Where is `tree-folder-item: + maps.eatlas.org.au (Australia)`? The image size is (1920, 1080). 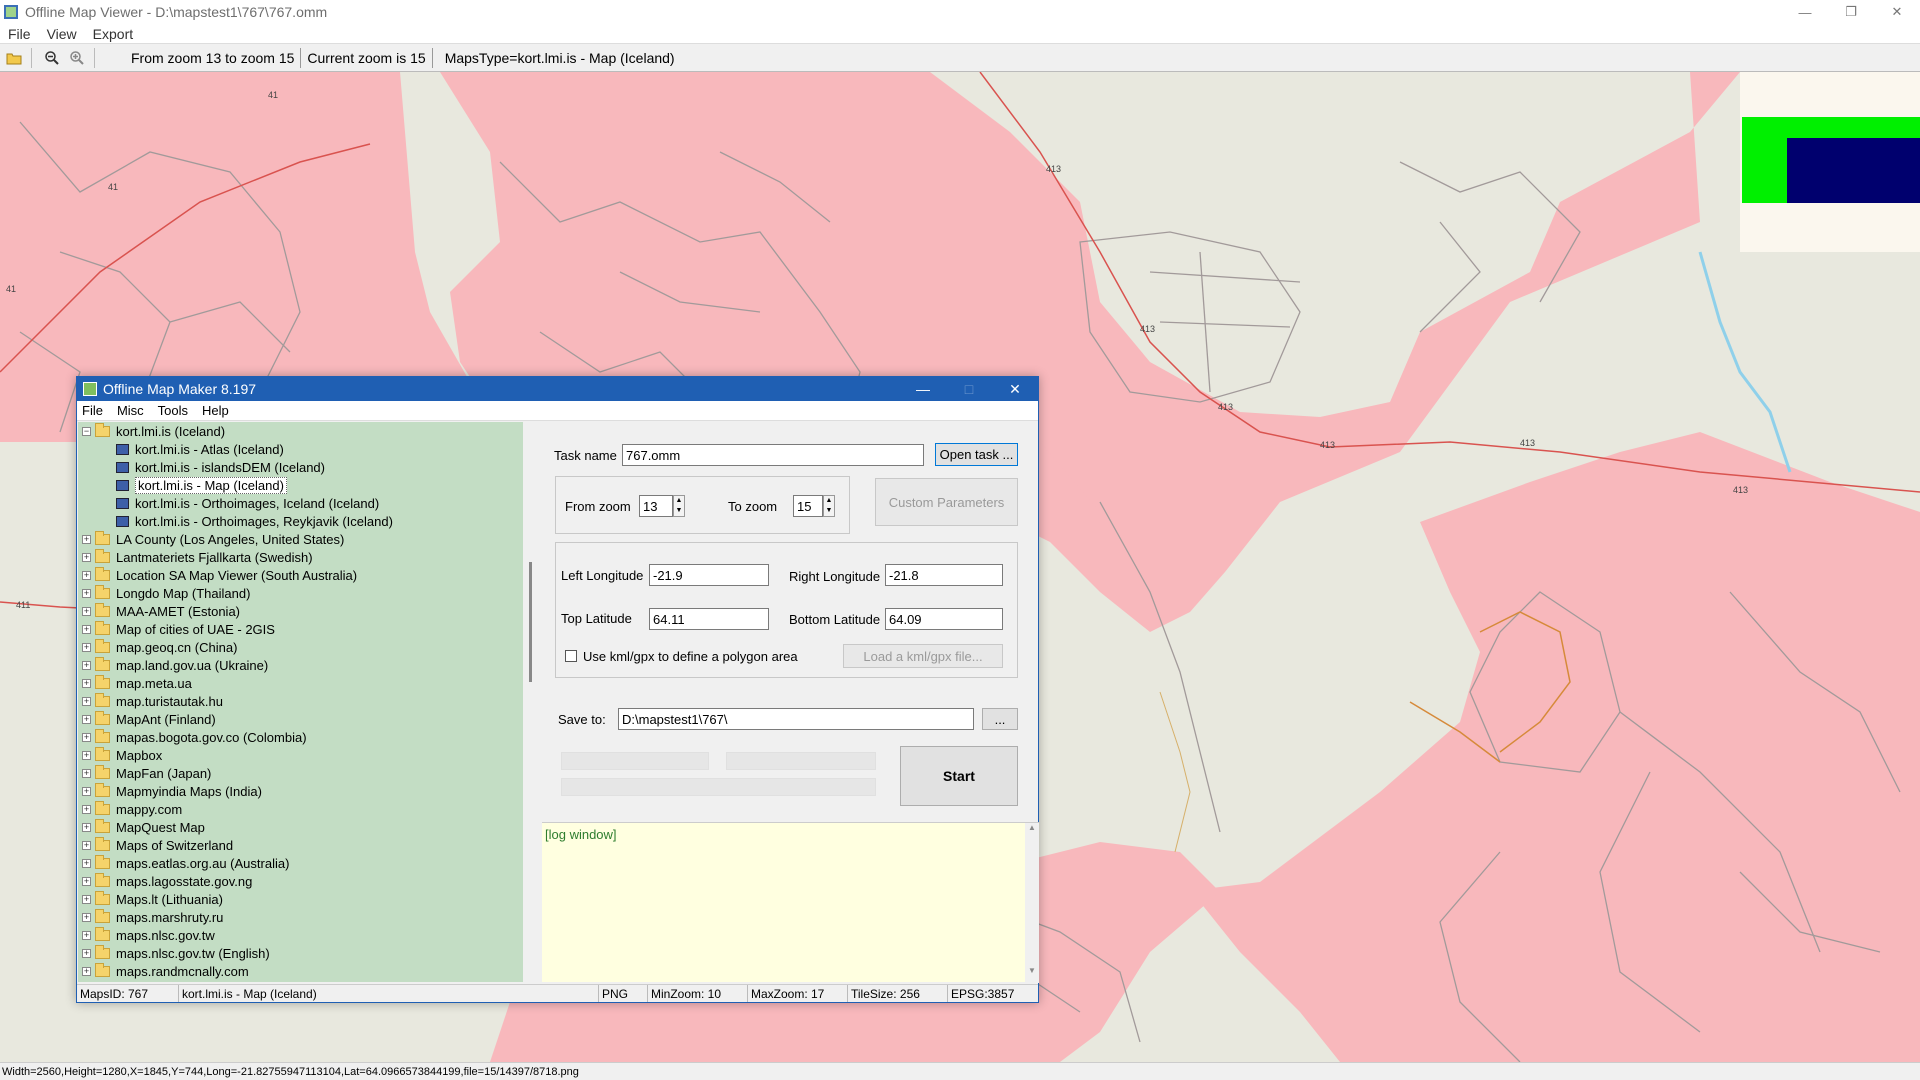
tree-folder-item: + maps.eatlas.org.au (Australia) is located at coordinates (300, 863).